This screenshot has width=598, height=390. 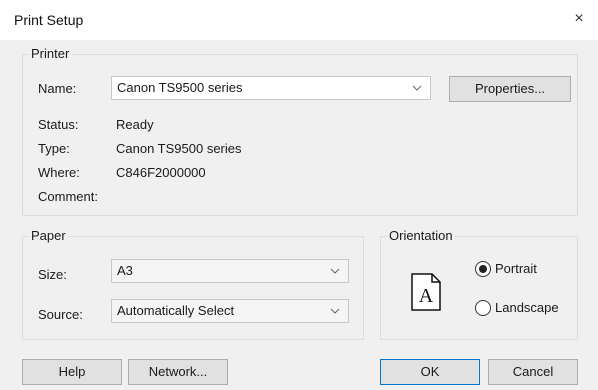 What do you see at coordinates (52, 274) in the screenshot?
I see `paper-size-label: Size:` at bounding box center [52, 274].